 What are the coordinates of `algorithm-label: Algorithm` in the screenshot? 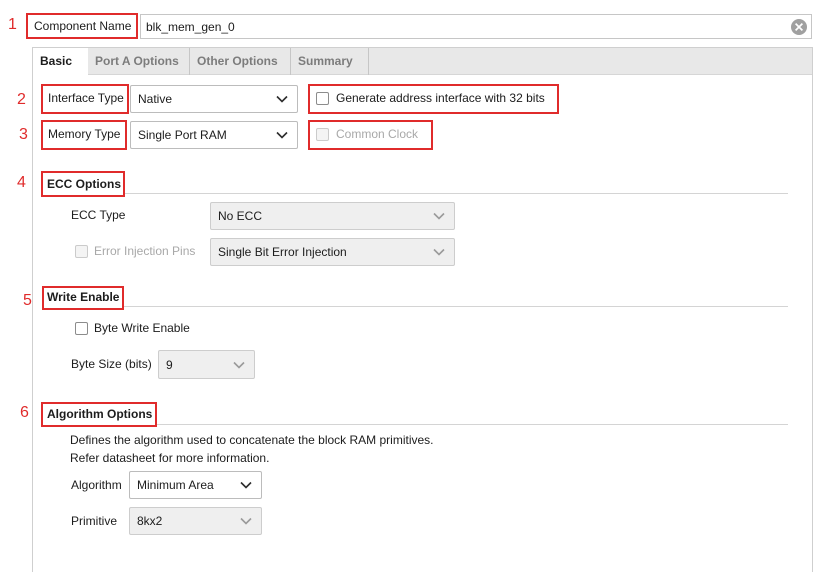 It's located at (96, 485).